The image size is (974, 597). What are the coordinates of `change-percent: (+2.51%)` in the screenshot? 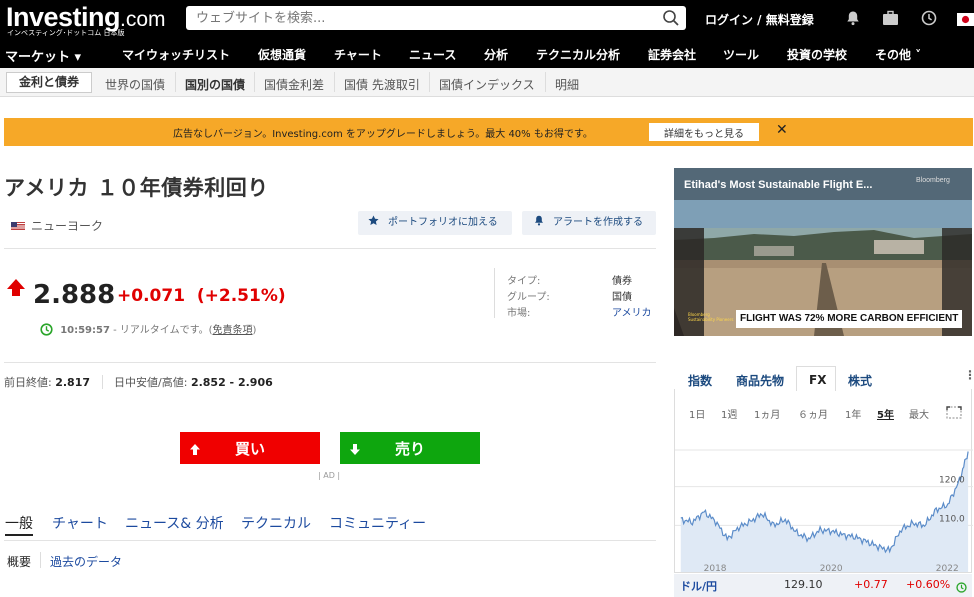 It's located at (241, 296).